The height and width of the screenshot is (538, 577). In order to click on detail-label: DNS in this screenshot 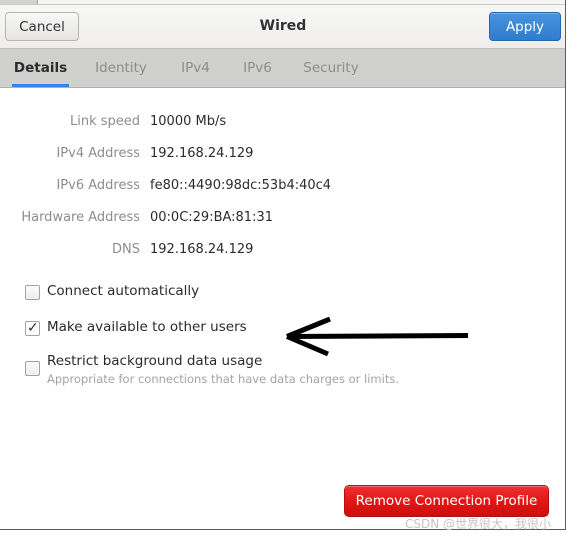, I will do `click(126, 249)`.